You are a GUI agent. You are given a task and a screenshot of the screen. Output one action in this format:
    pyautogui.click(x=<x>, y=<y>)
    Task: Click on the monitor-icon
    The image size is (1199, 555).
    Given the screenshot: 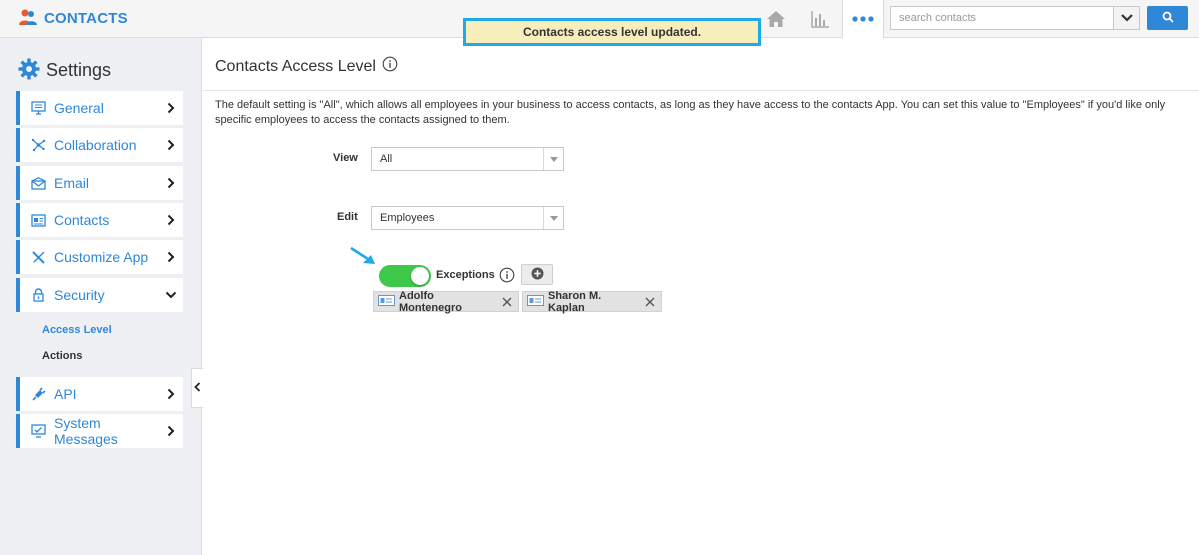 What is the action you would take?
    pyautogui.click(x=38, y=108)
    